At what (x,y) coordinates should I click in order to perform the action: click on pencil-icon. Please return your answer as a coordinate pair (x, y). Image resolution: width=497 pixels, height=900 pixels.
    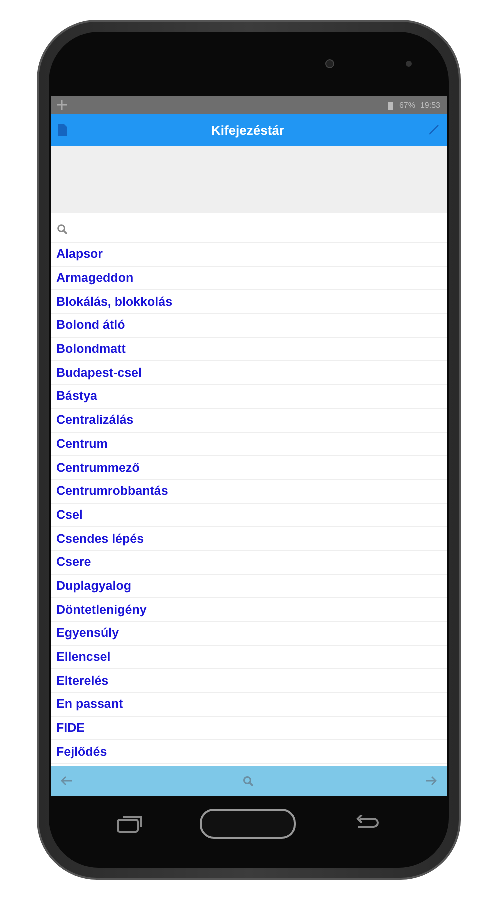
    Looking at the image, I should click on (434, 130).